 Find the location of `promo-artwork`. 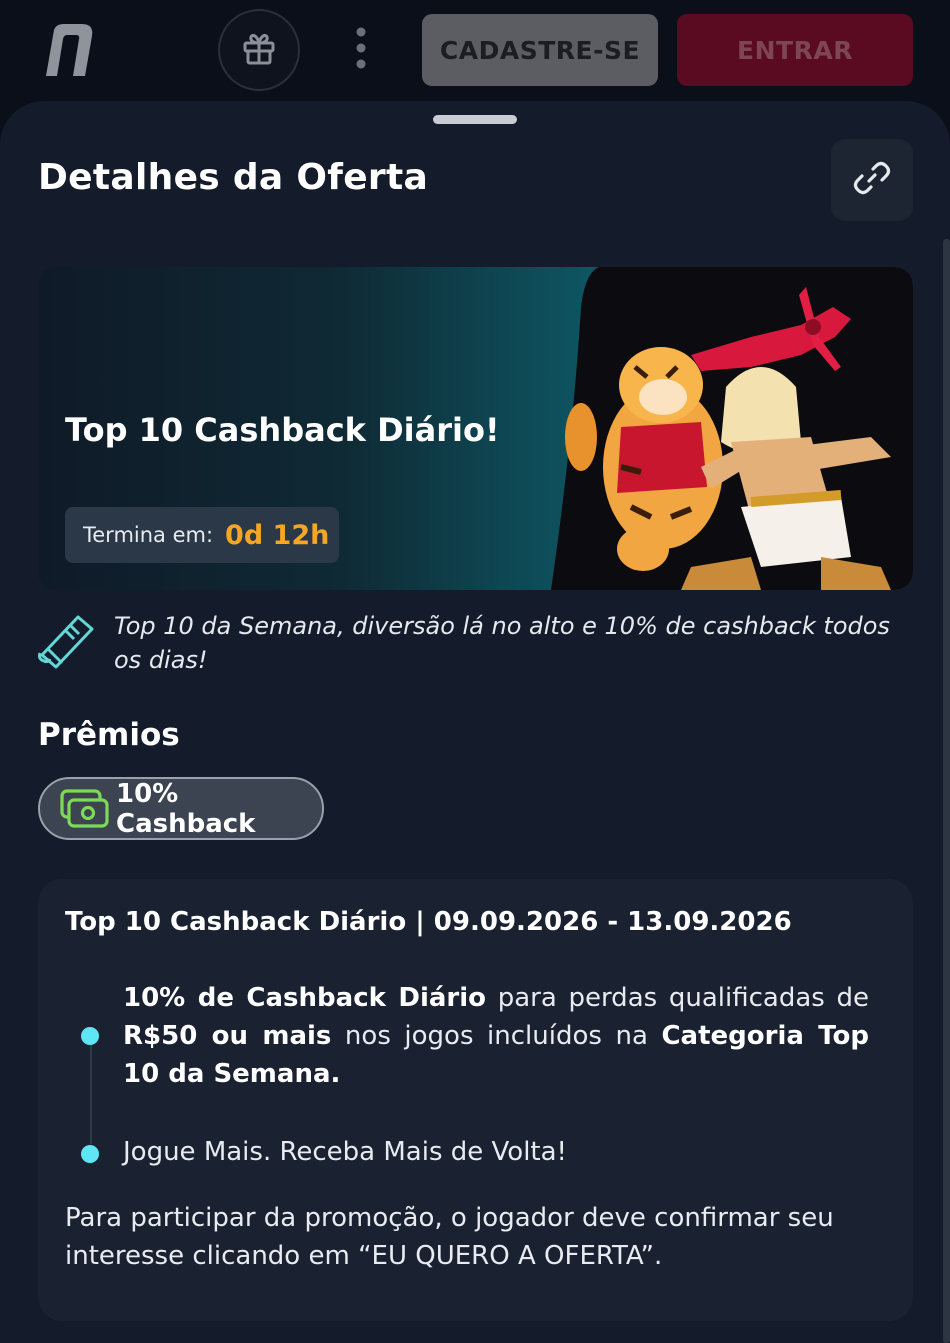

promo-artwork is located at coordinates (732, 428).